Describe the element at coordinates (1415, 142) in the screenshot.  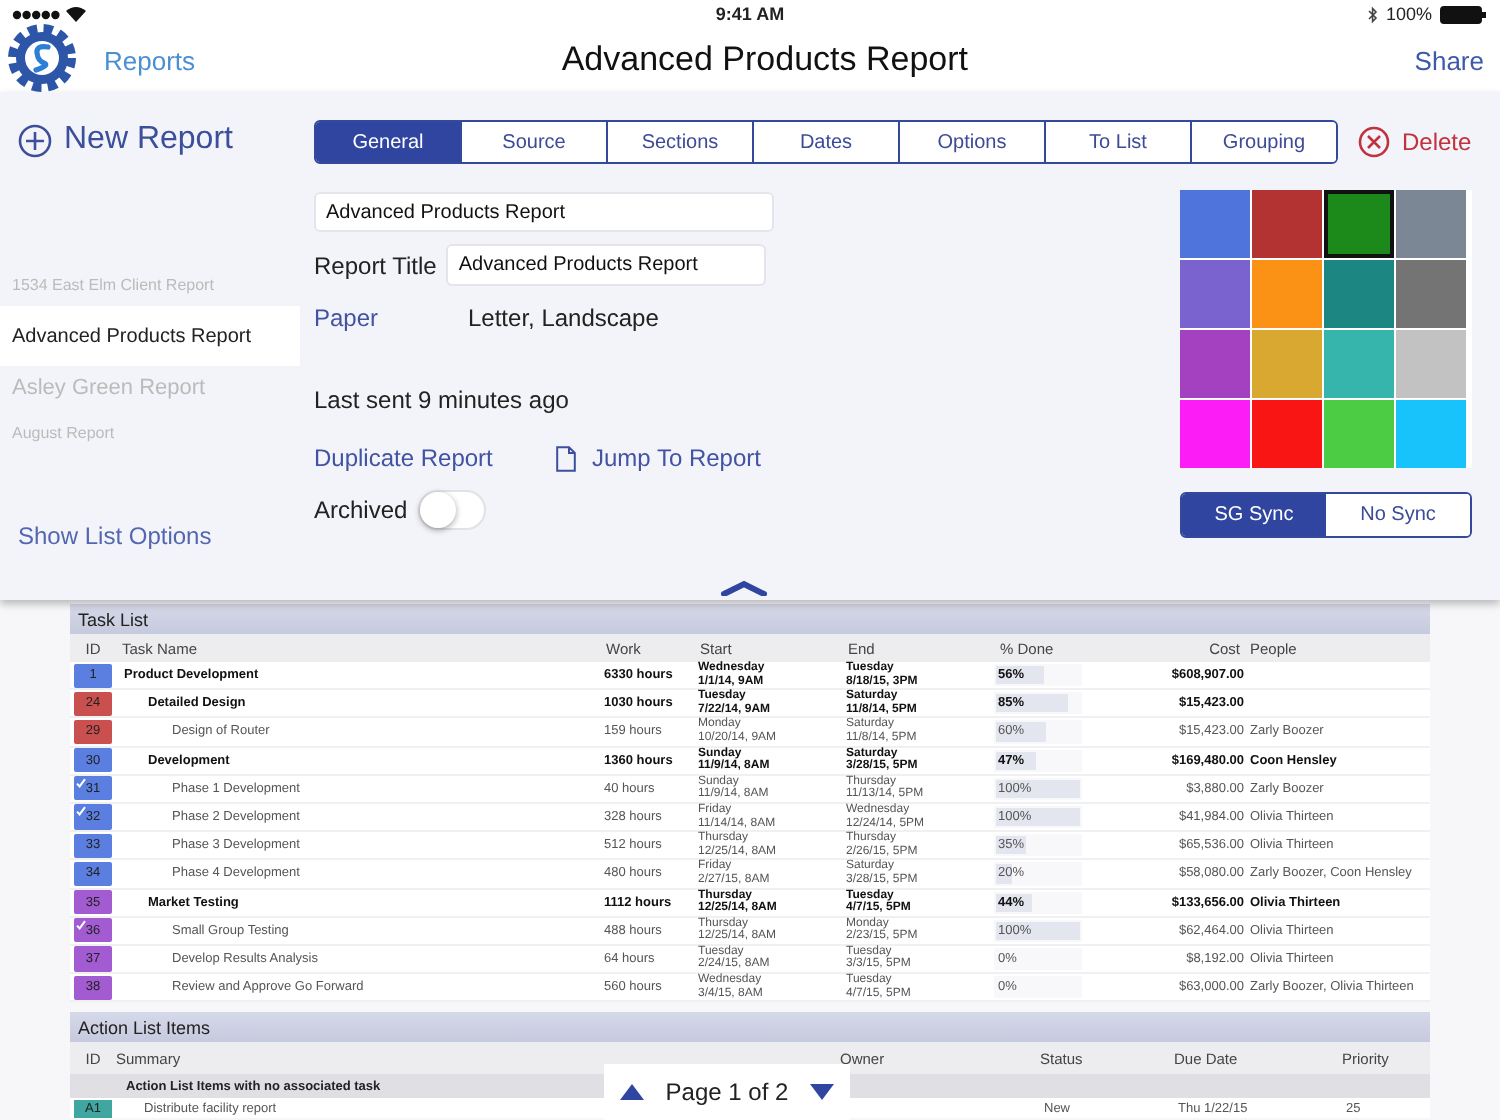
I see `delete-button: Delete` at that location.